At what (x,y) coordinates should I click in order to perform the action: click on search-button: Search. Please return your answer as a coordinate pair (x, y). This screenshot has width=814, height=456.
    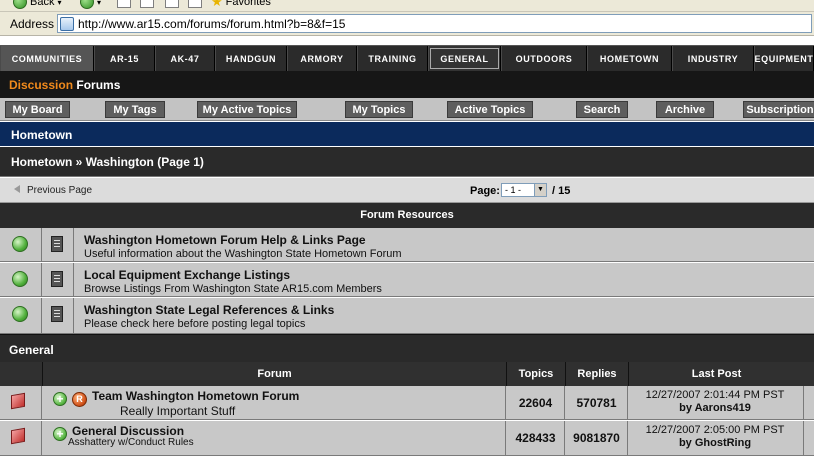
    Looking at the image, I should click on (602, 109).